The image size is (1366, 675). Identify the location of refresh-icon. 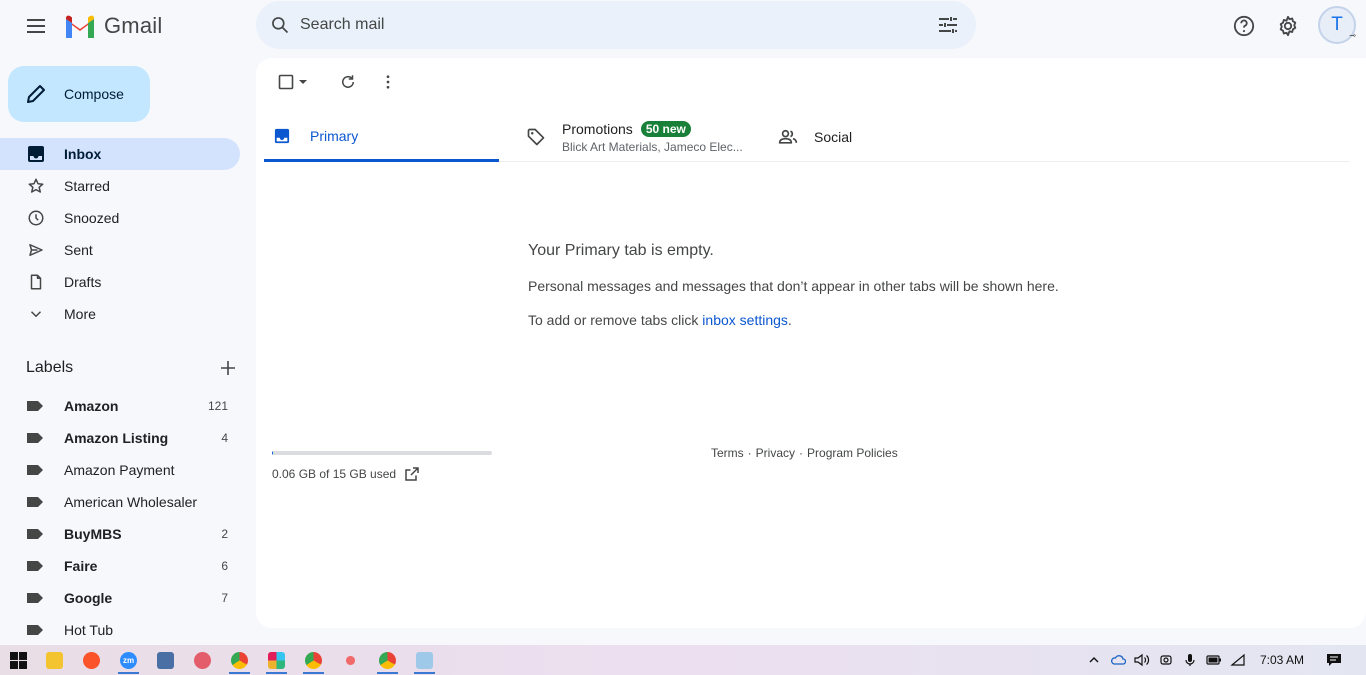
(348, 81).